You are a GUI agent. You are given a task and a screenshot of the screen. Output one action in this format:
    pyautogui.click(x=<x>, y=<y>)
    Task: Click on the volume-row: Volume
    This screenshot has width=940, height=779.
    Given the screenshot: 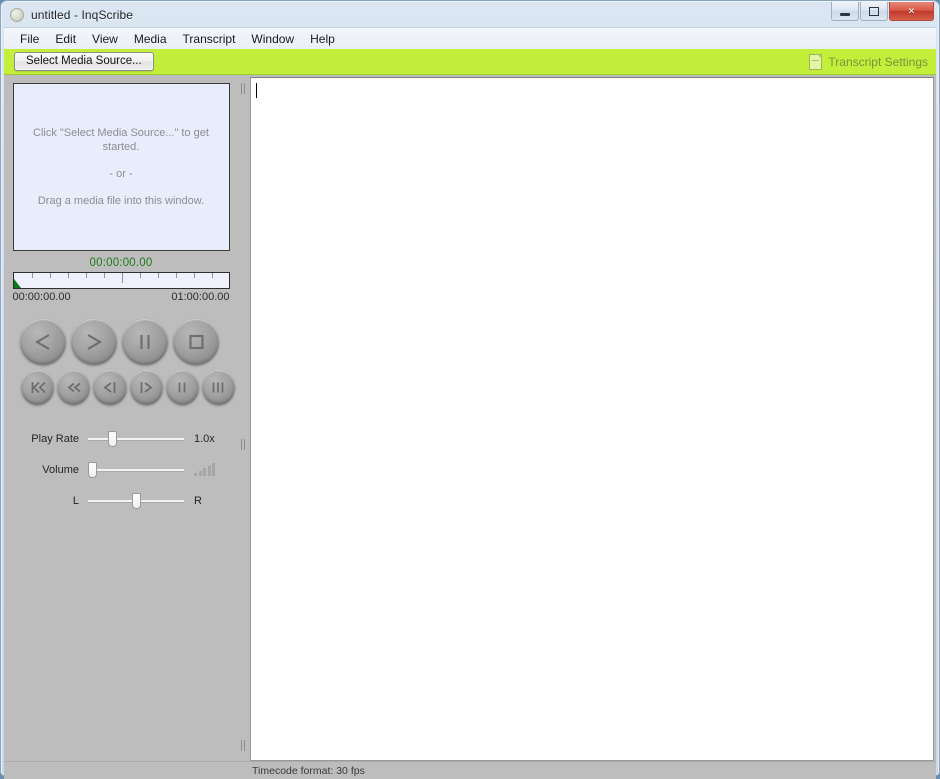 What is the action you would take?
    pyautogui.click(x=124, y=469)
    